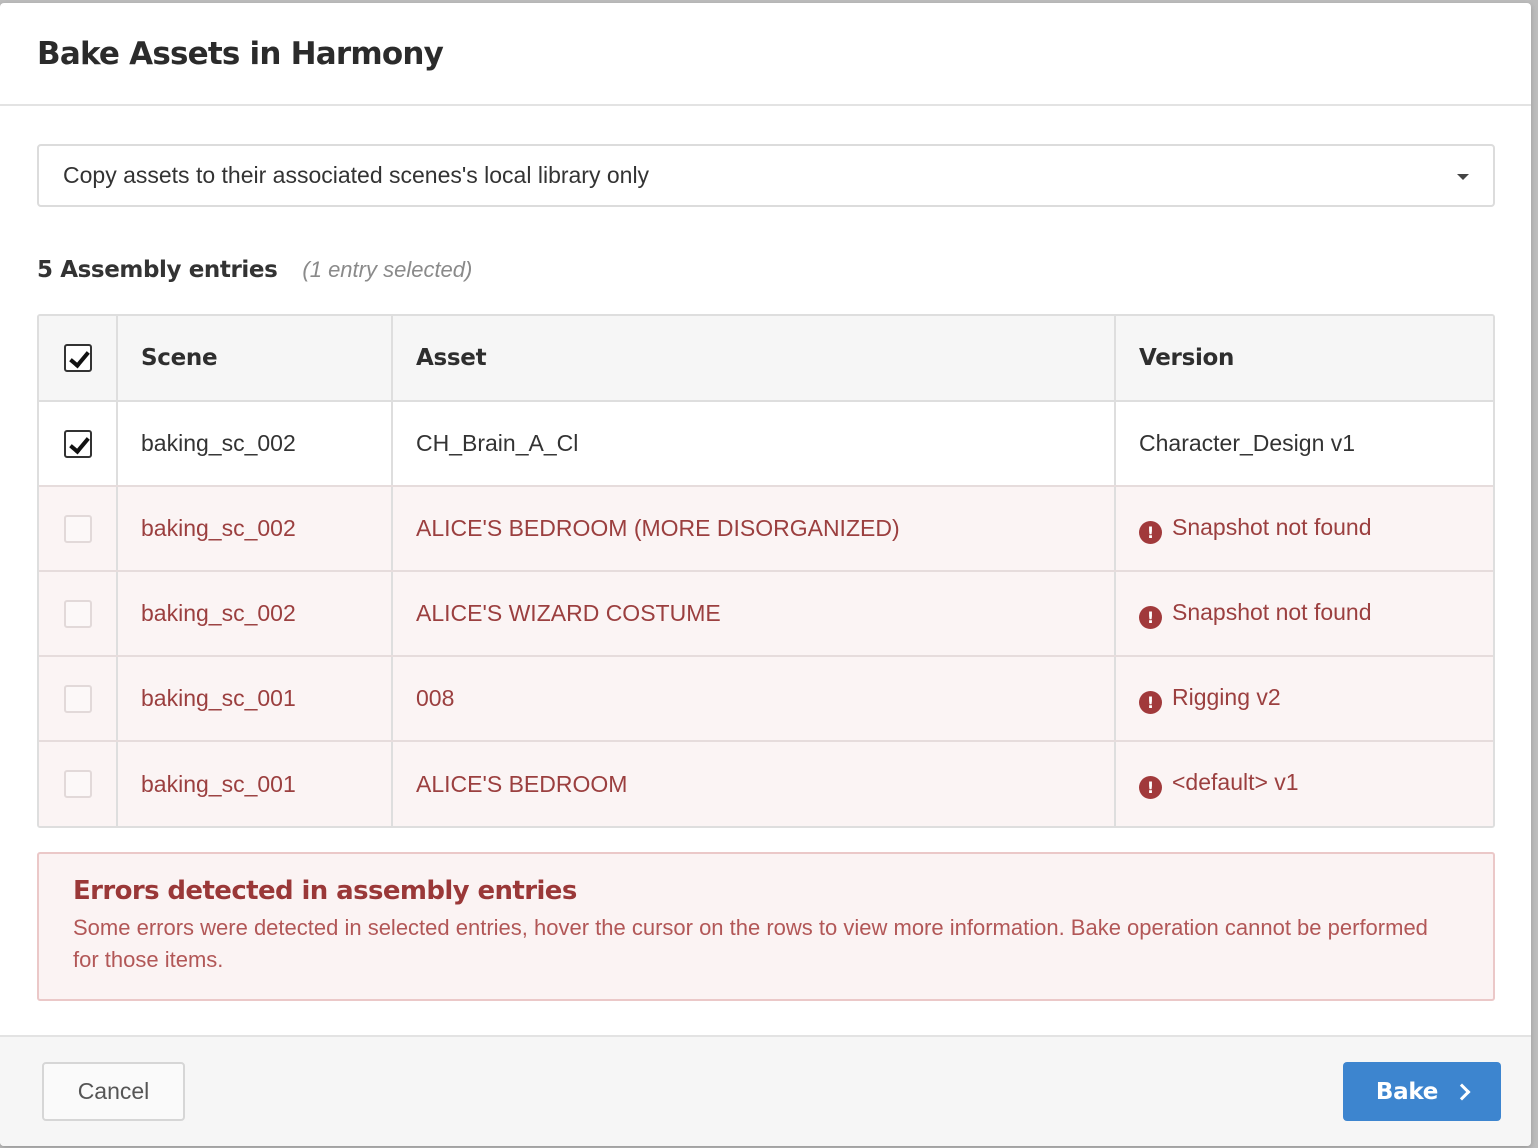 The image size is (1538, 1148). What do you see at coordinates (765, 1090) in the screenshot?
I see `dialog-footer: Cancel Bake` at bounding box center [765, 1090].